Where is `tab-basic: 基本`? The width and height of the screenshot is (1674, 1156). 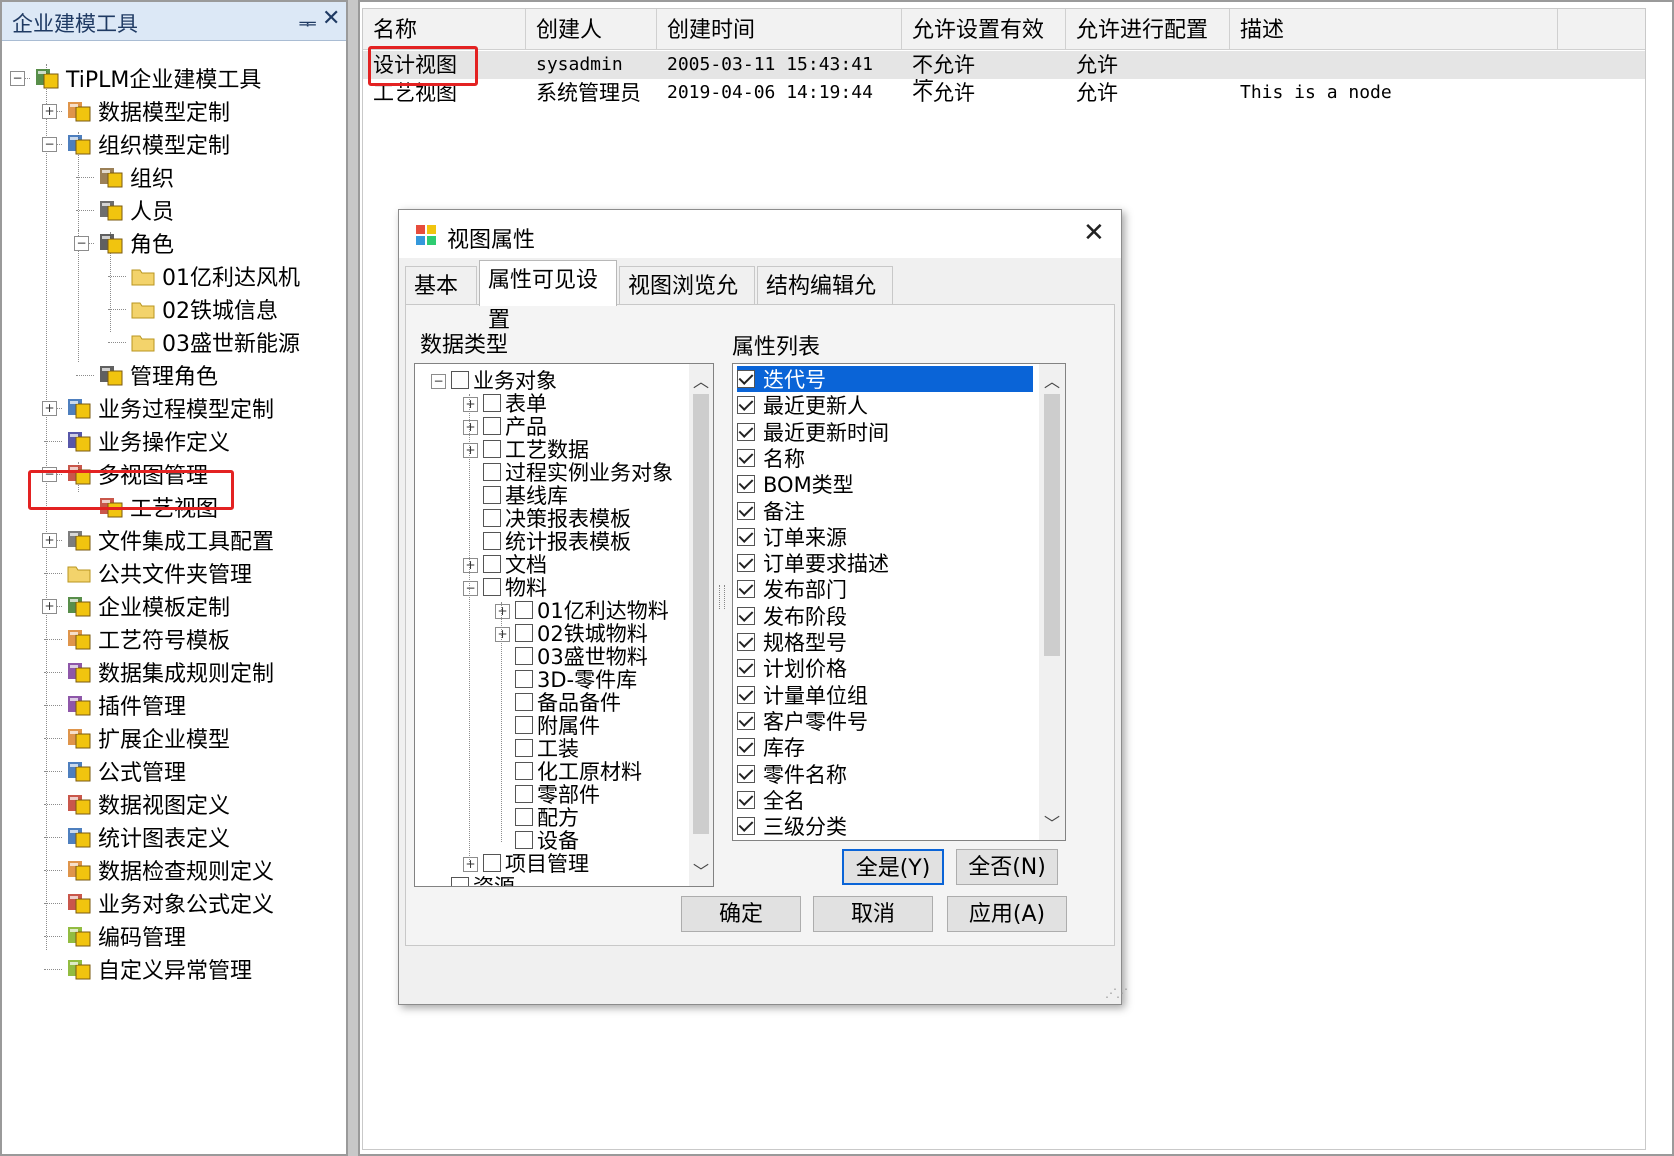
tab-basic: 基本 is located at coordinates (441, 285).